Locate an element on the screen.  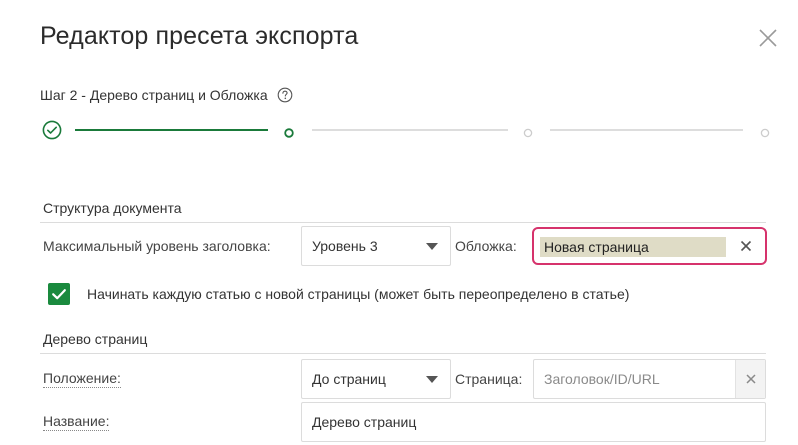
cover-label: Обложка: is located at coordinates (486, 246).